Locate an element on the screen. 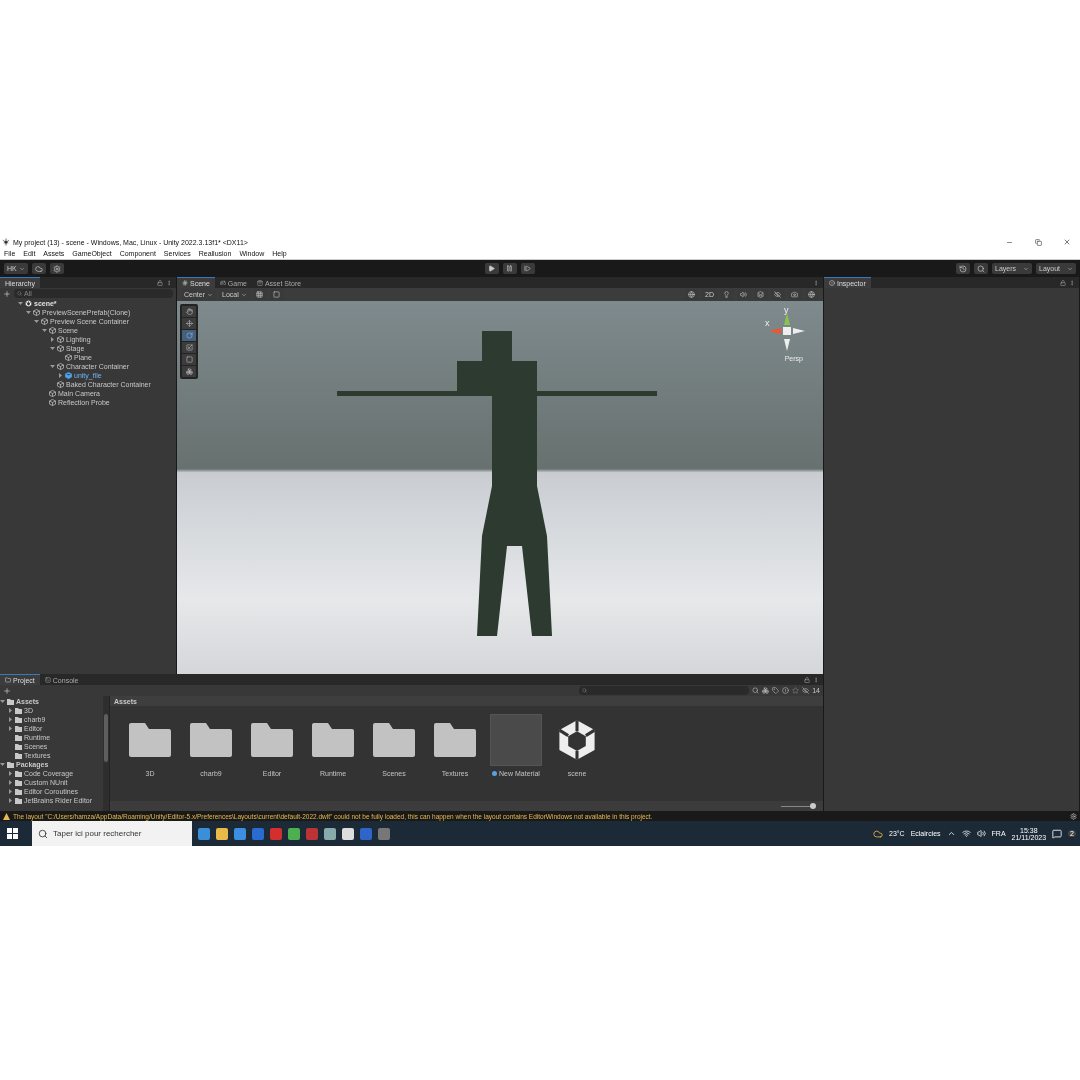  network-icon is located at coordinates (966, 833).